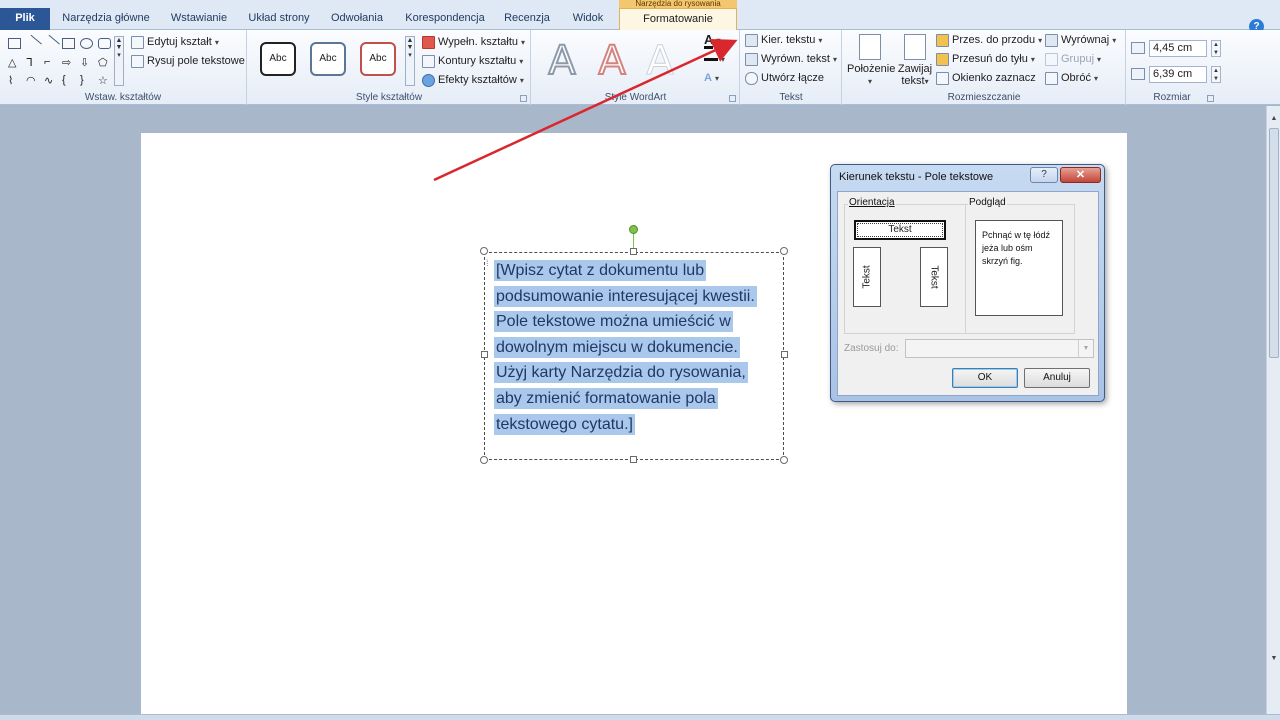  What do you see at coordinates (612, 61) in the screenshot?
I see `wordart-style-red: A` at bounding box center [612, 61].